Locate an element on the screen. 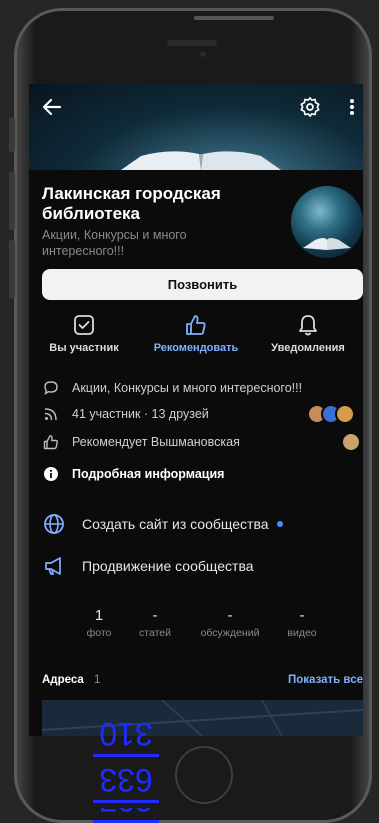 The height and width of the screenshot is (823, 379). recommender-avatar is located at coordinates (351, 442).